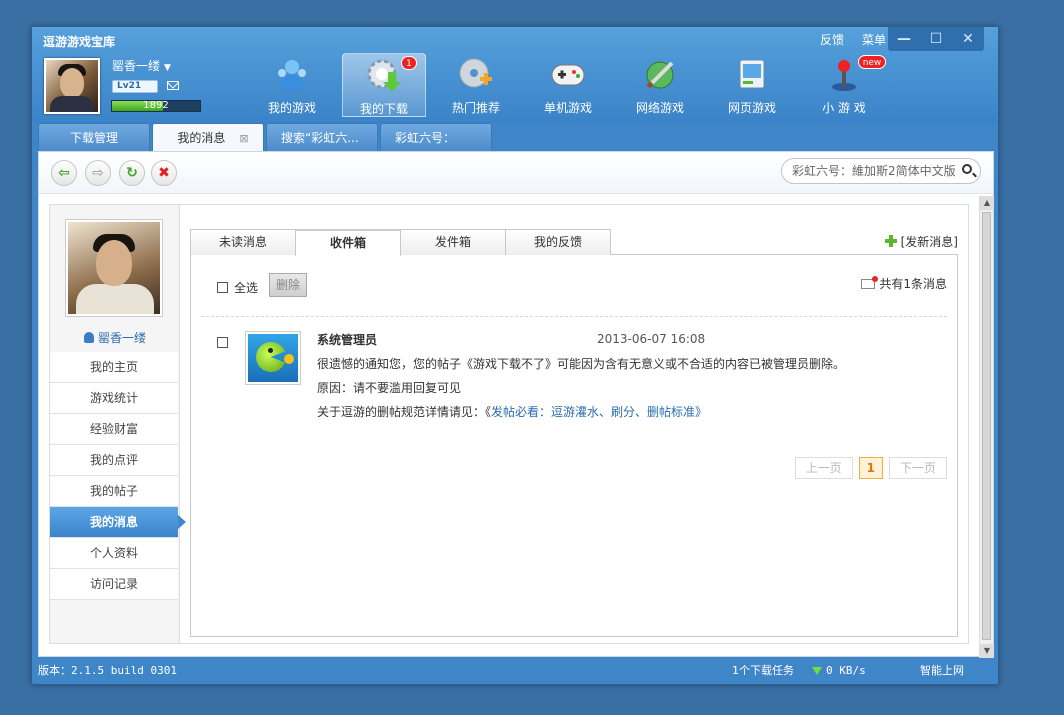 The height and width of the screenshot is (715, 1064). What do you see at coordinates (967, 169) in the screenshot?
I see `search-icon` at bounding box center [967, 169].